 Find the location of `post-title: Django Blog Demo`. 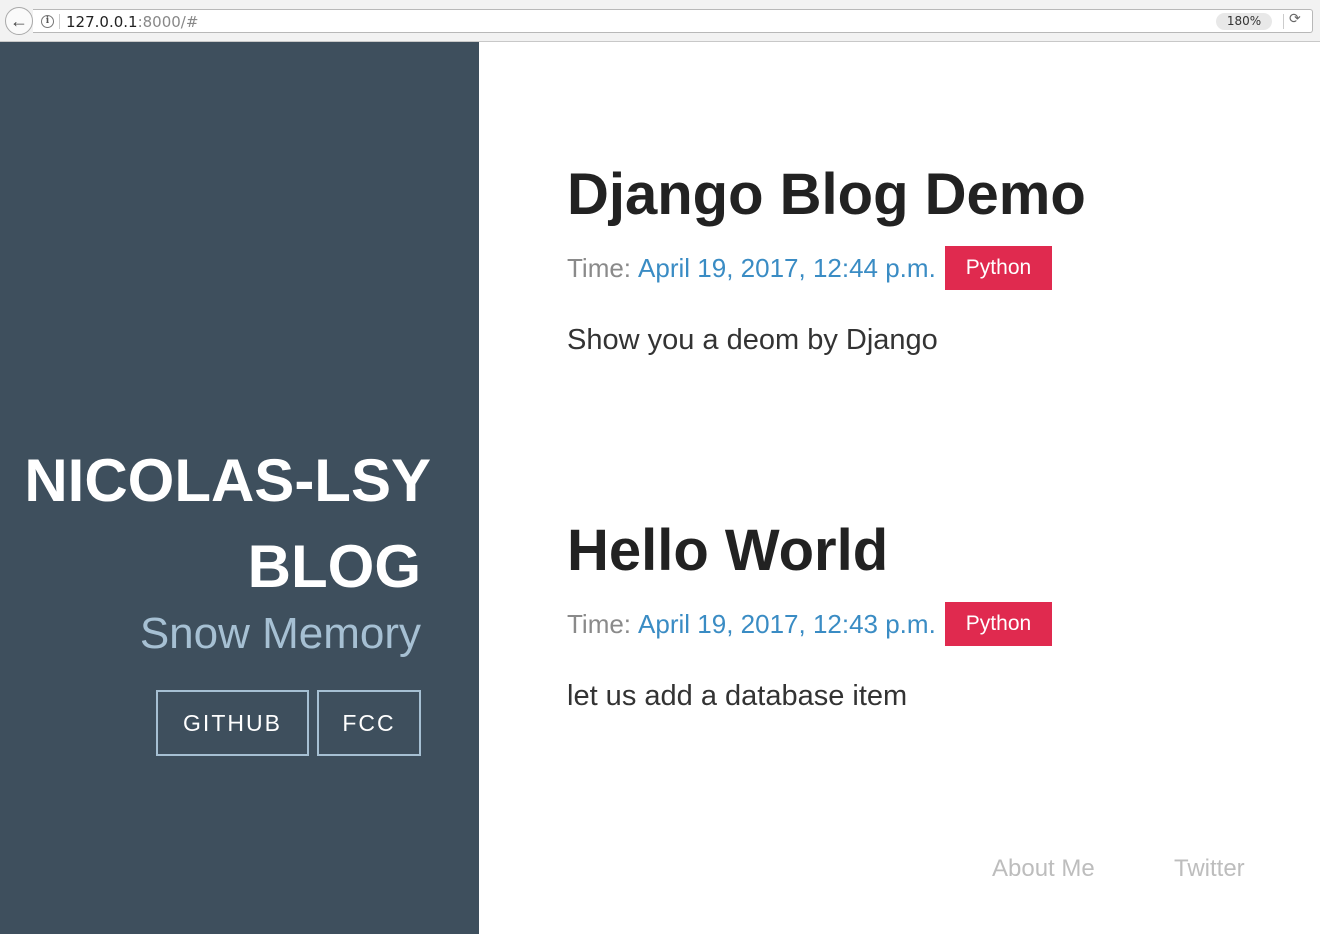

post-title: Django Blog Demo is located at coordinates (826, 195).